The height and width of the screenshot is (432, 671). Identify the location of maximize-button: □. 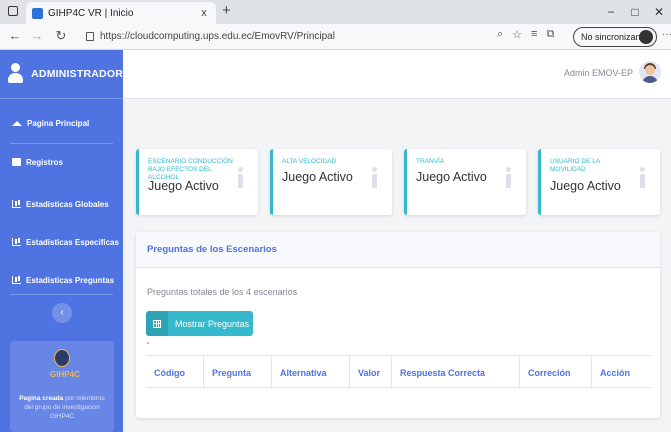
(635, 12).